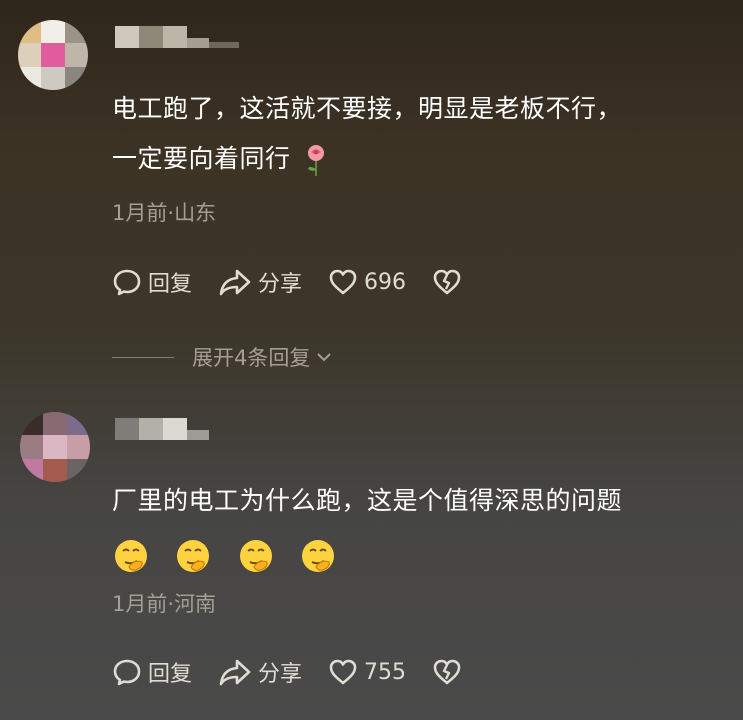 This screenshot has width=743, height=720. Describe the element at coordinates (315, 160) in the screenshot. I see `rose-icon` at that location.